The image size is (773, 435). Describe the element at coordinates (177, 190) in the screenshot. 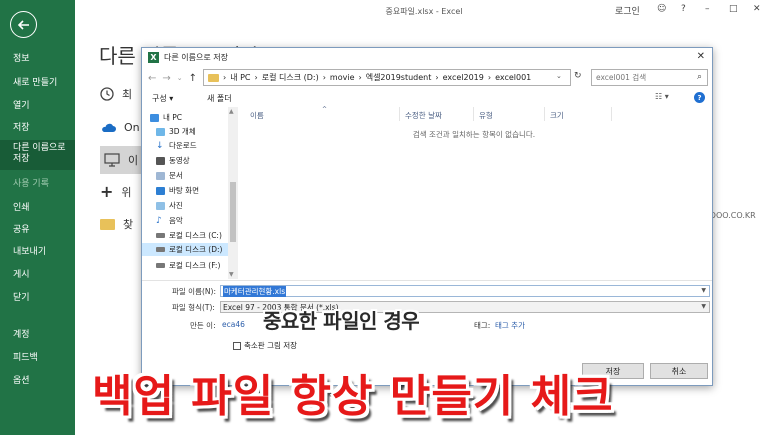

I see `nav-item-desktop: 바탕 화면` at that location.